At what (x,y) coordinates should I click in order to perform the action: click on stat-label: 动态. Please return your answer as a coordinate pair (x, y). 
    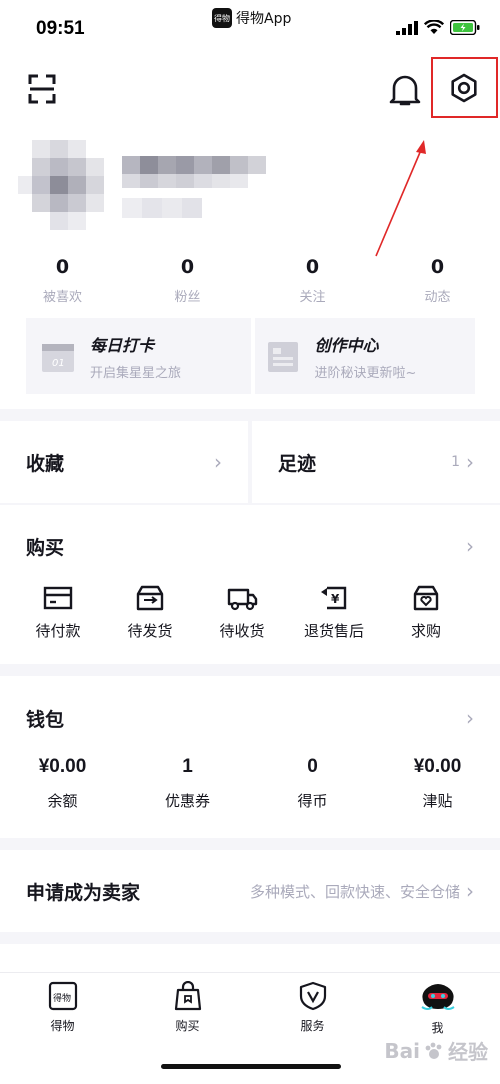
    Looking at the image, I should click on (437, 297).